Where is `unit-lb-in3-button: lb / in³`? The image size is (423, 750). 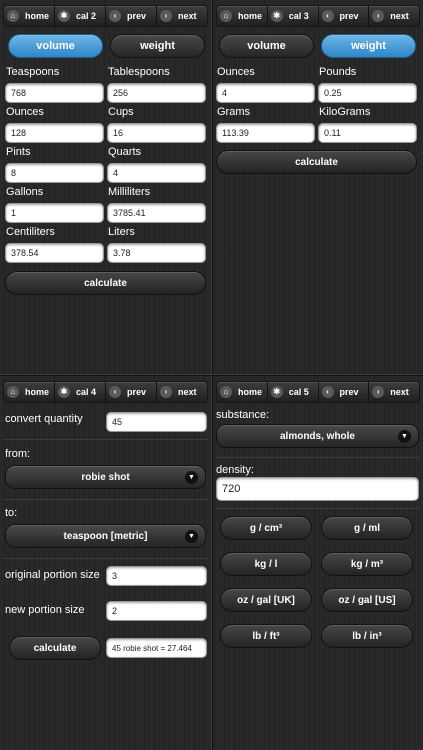 unit-lb-in3-button: lb / in³ is located at coordinates (367, 636).